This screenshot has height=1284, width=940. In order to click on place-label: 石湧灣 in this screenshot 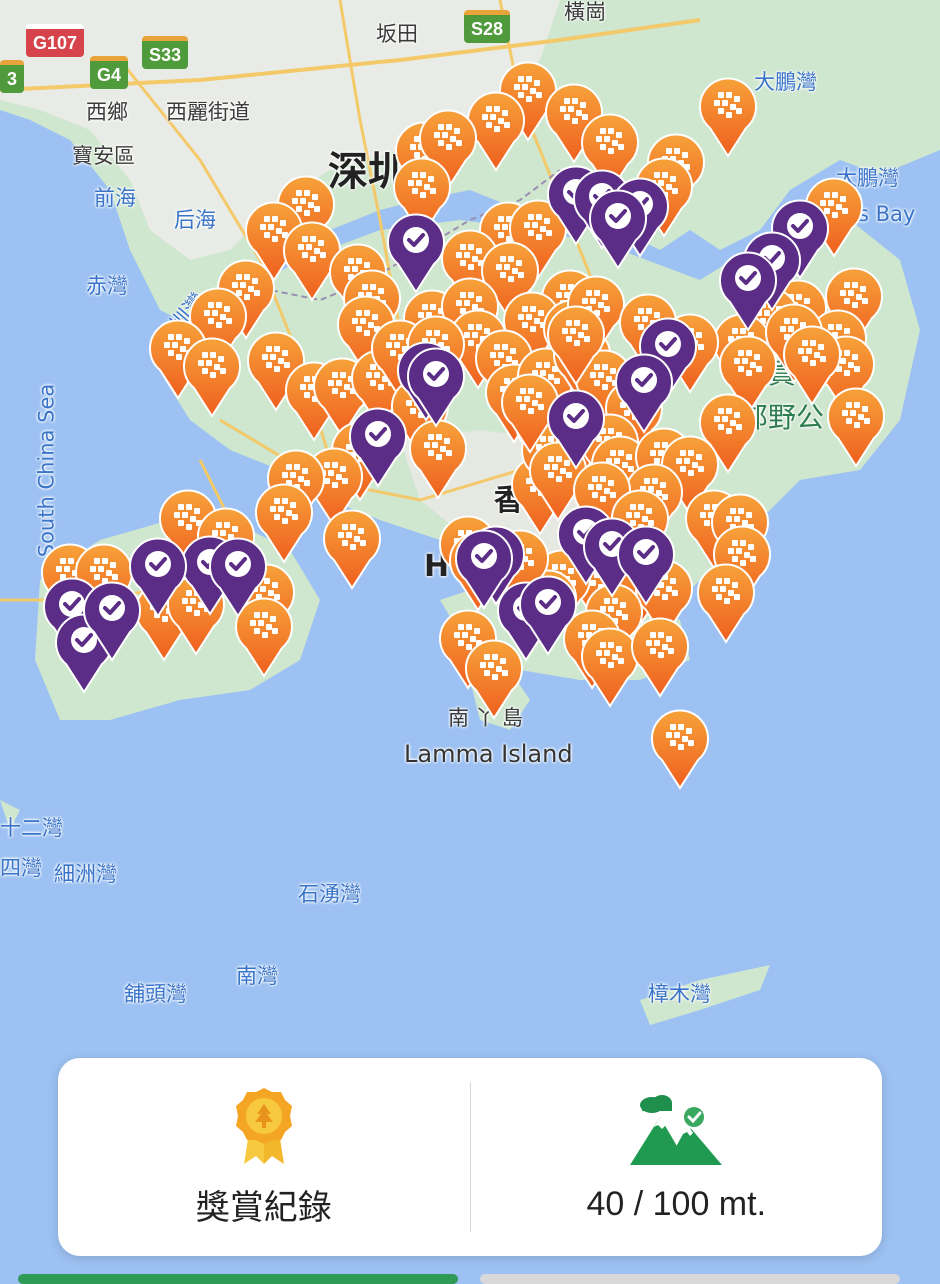, I will do `click(329, 894)`.